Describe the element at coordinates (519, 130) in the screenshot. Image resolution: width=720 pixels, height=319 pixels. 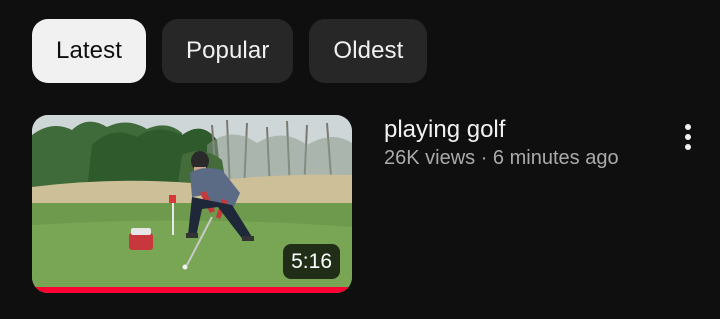
I see `video-title: playing golf` at that location.